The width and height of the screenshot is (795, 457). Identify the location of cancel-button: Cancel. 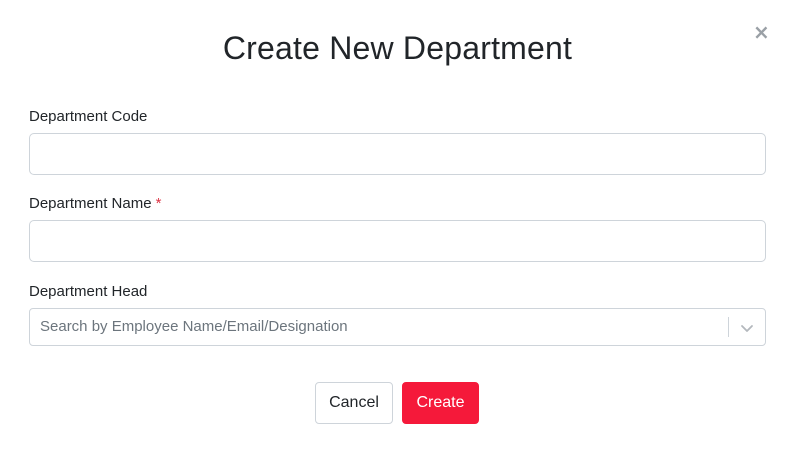
(354, 403).